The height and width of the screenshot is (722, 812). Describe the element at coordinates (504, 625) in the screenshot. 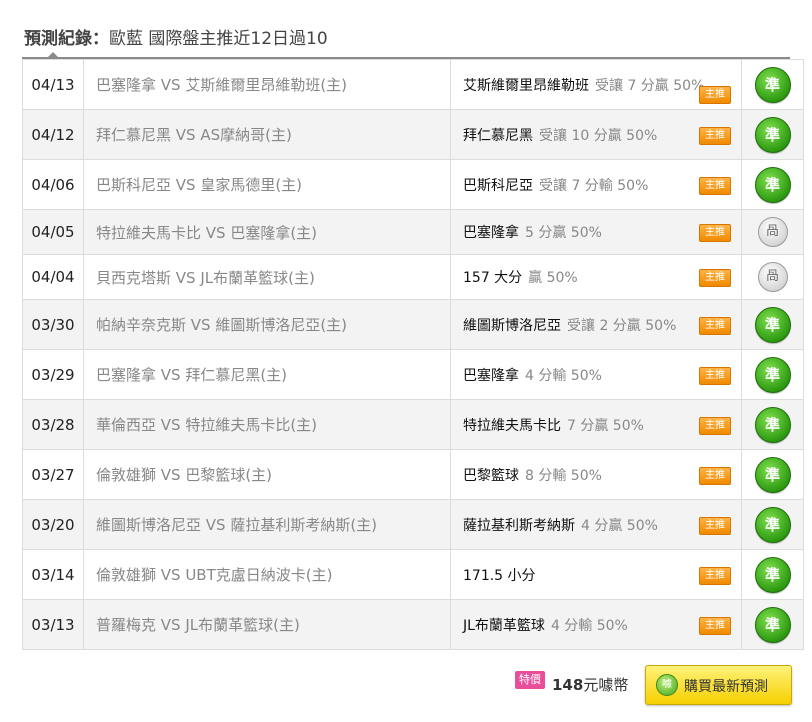

I see `pick-team: JL布蘭革籃球` at that location.